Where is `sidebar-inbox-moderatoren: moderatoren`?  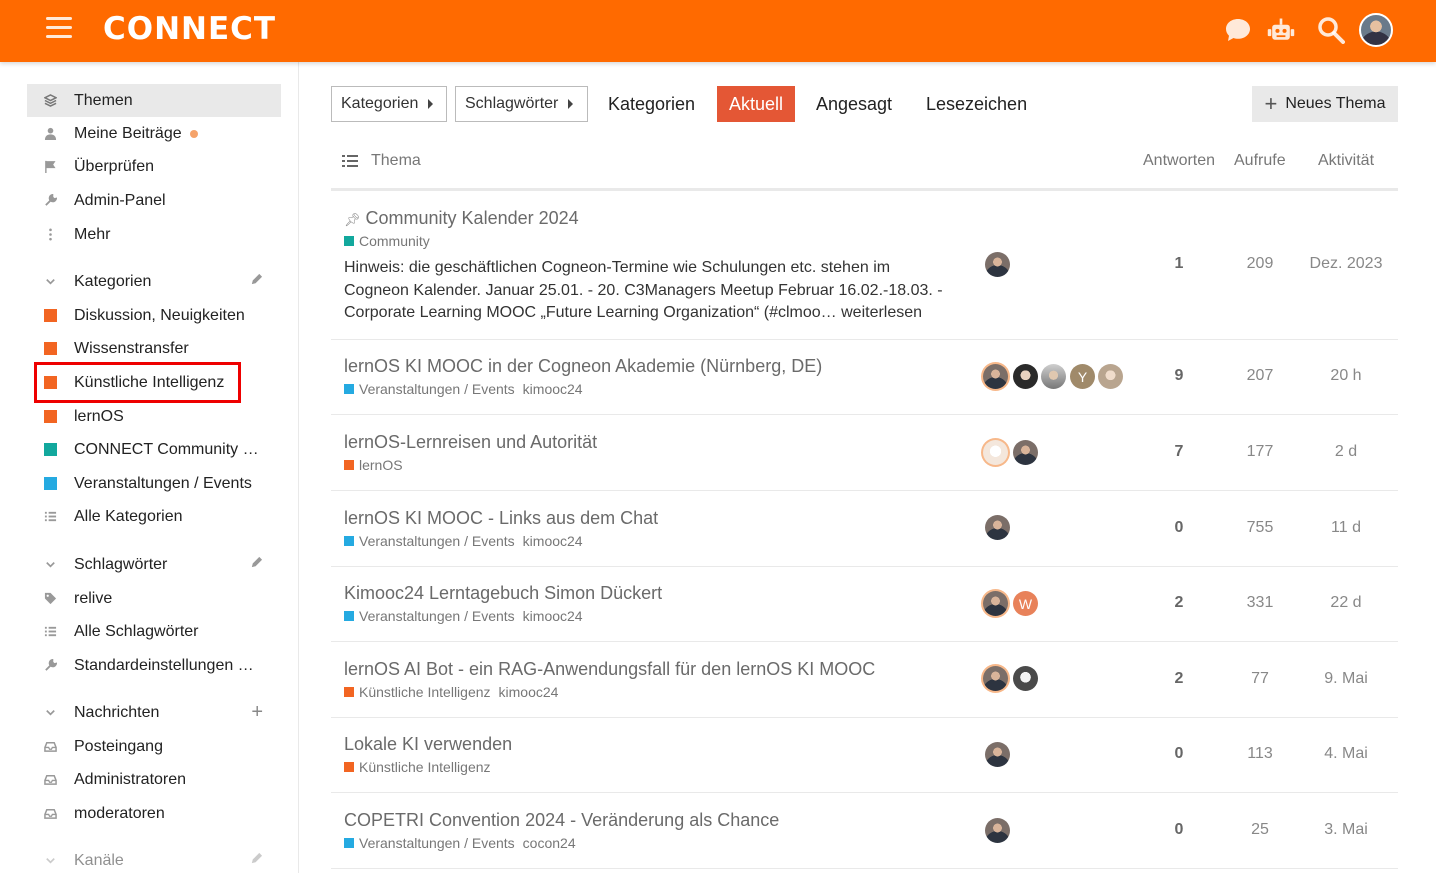 sidebar-inbox-moderatoren: moderatoren is located at coordinates (154, 813).